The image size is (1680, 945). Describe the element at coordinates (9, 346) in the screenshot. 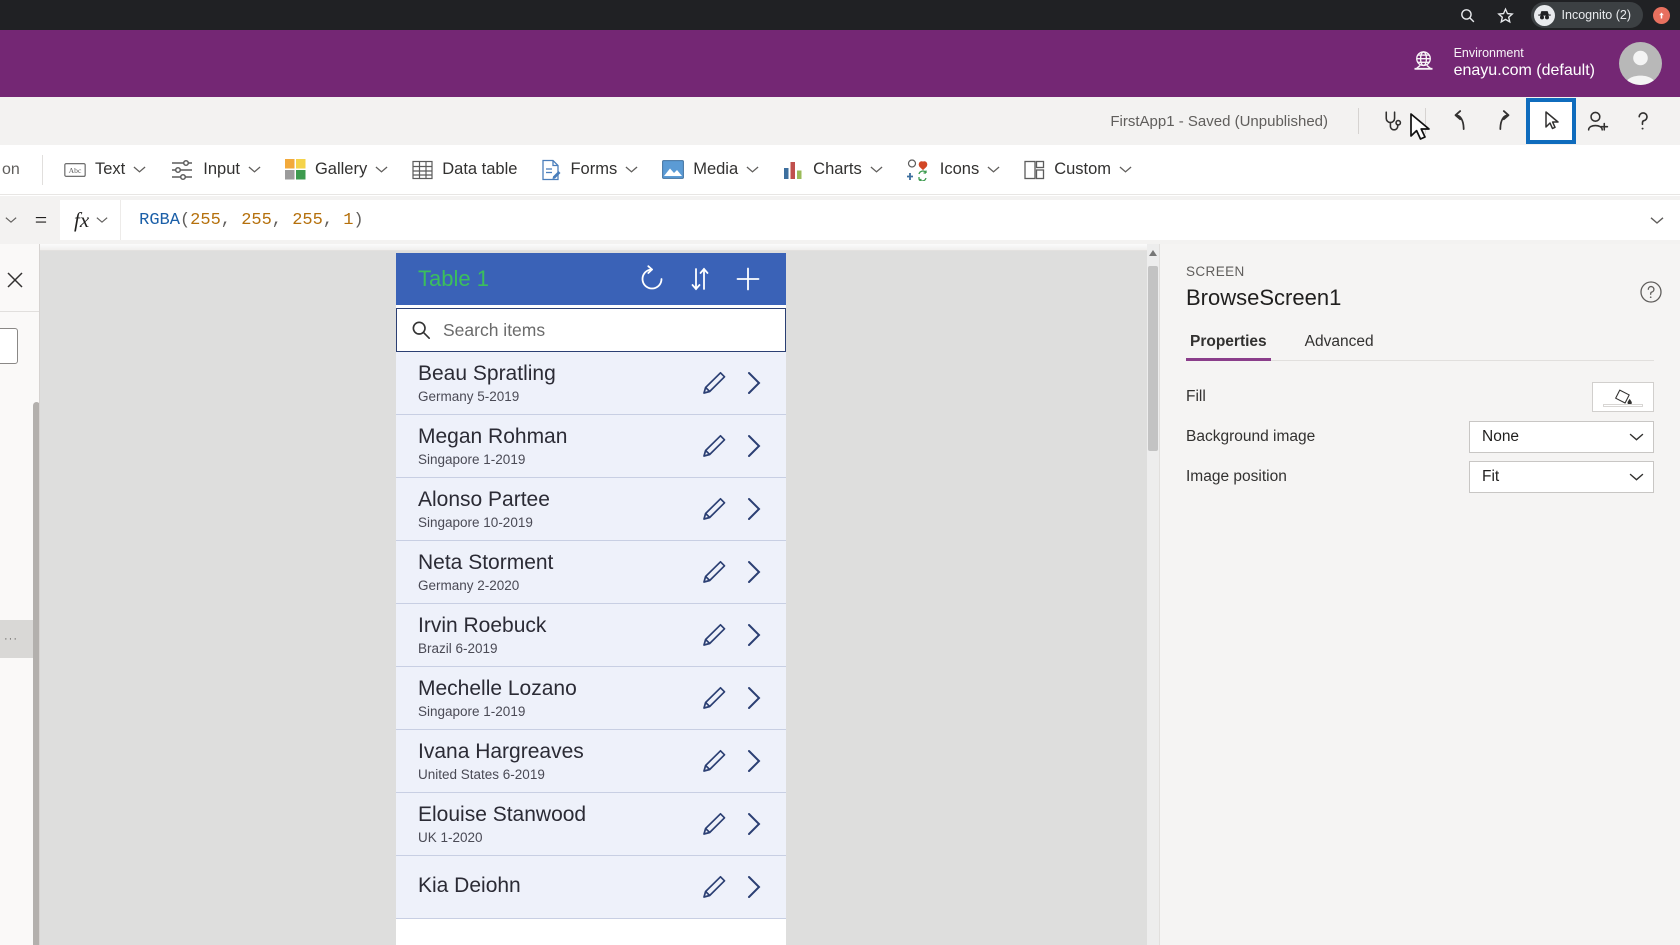

I see `screen-thumbnail` at that location.